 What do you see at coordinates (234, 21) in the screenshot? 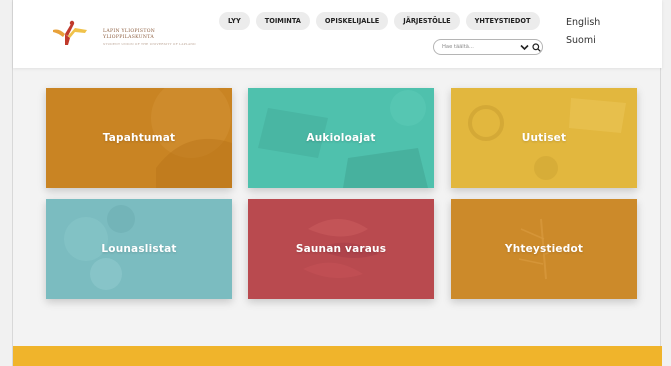
I see `nav-item-lyy: LYY` at bounding box center [234, 21].